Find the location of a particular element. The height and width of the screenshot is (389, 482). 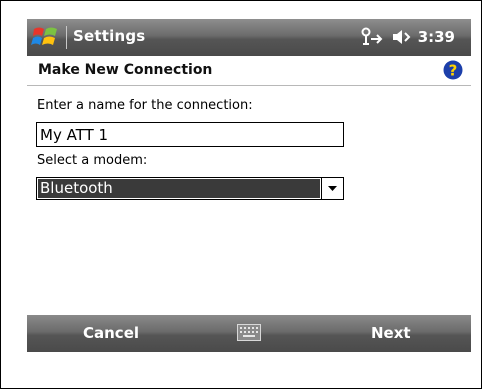

help-icon: ? is located at coordinates (453, 70).